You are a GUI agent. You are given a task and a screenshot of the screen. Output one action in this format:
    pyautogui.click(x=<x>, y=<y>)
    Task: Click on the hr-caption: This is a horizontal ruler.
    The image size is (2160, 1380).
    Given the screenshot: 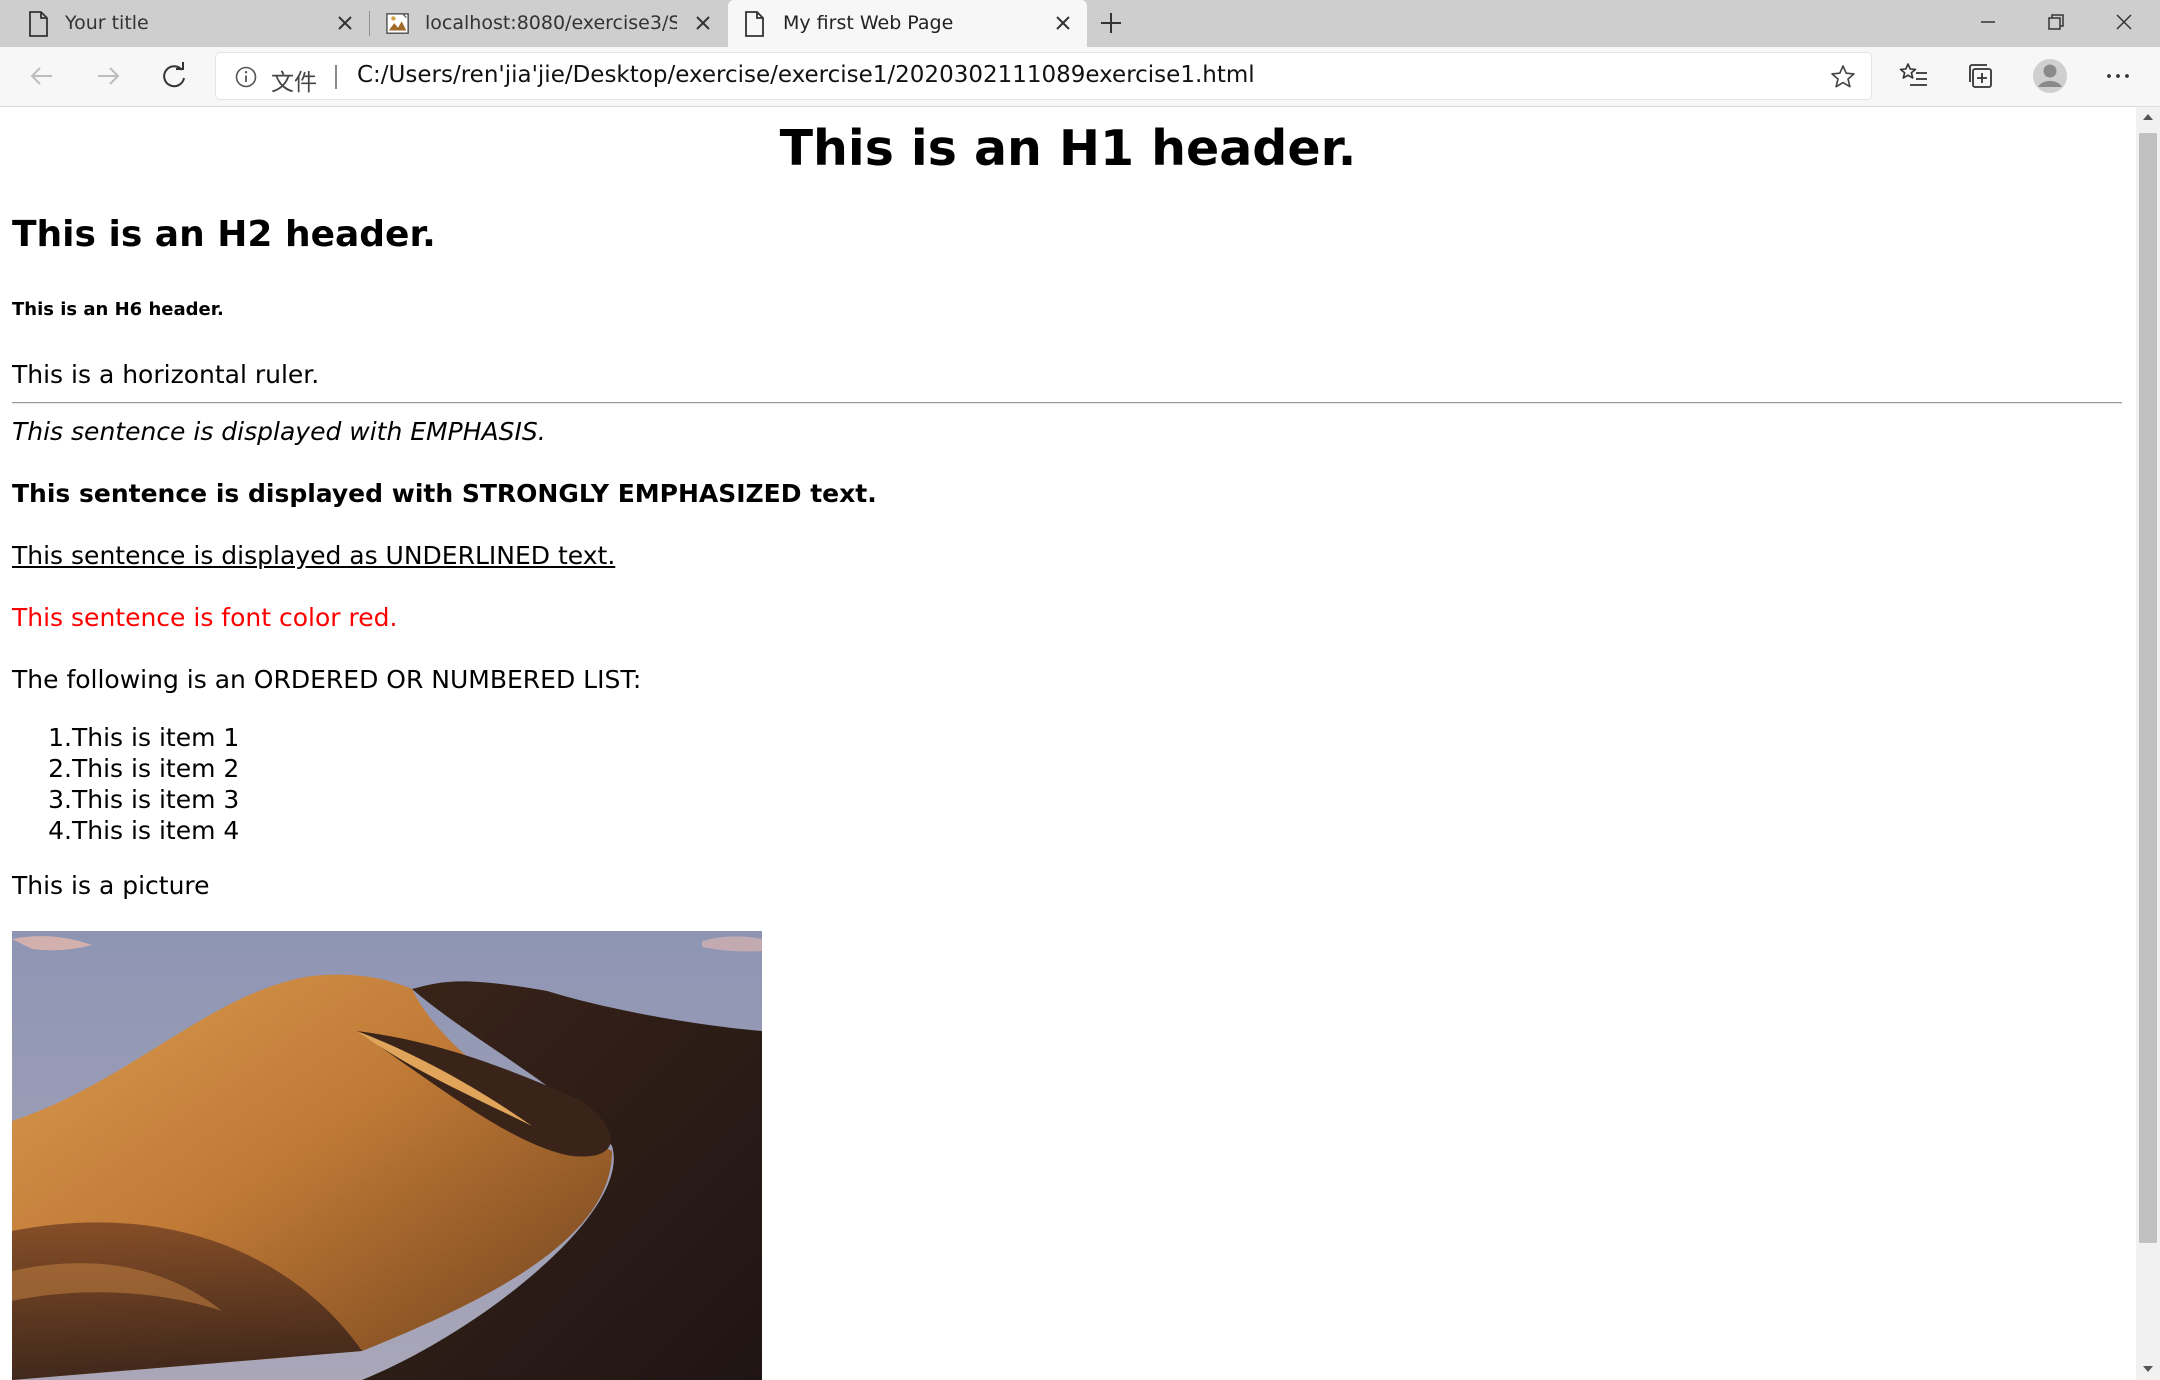 What is the action you would take?
    pyautogui.click(x=166, y=374)
    